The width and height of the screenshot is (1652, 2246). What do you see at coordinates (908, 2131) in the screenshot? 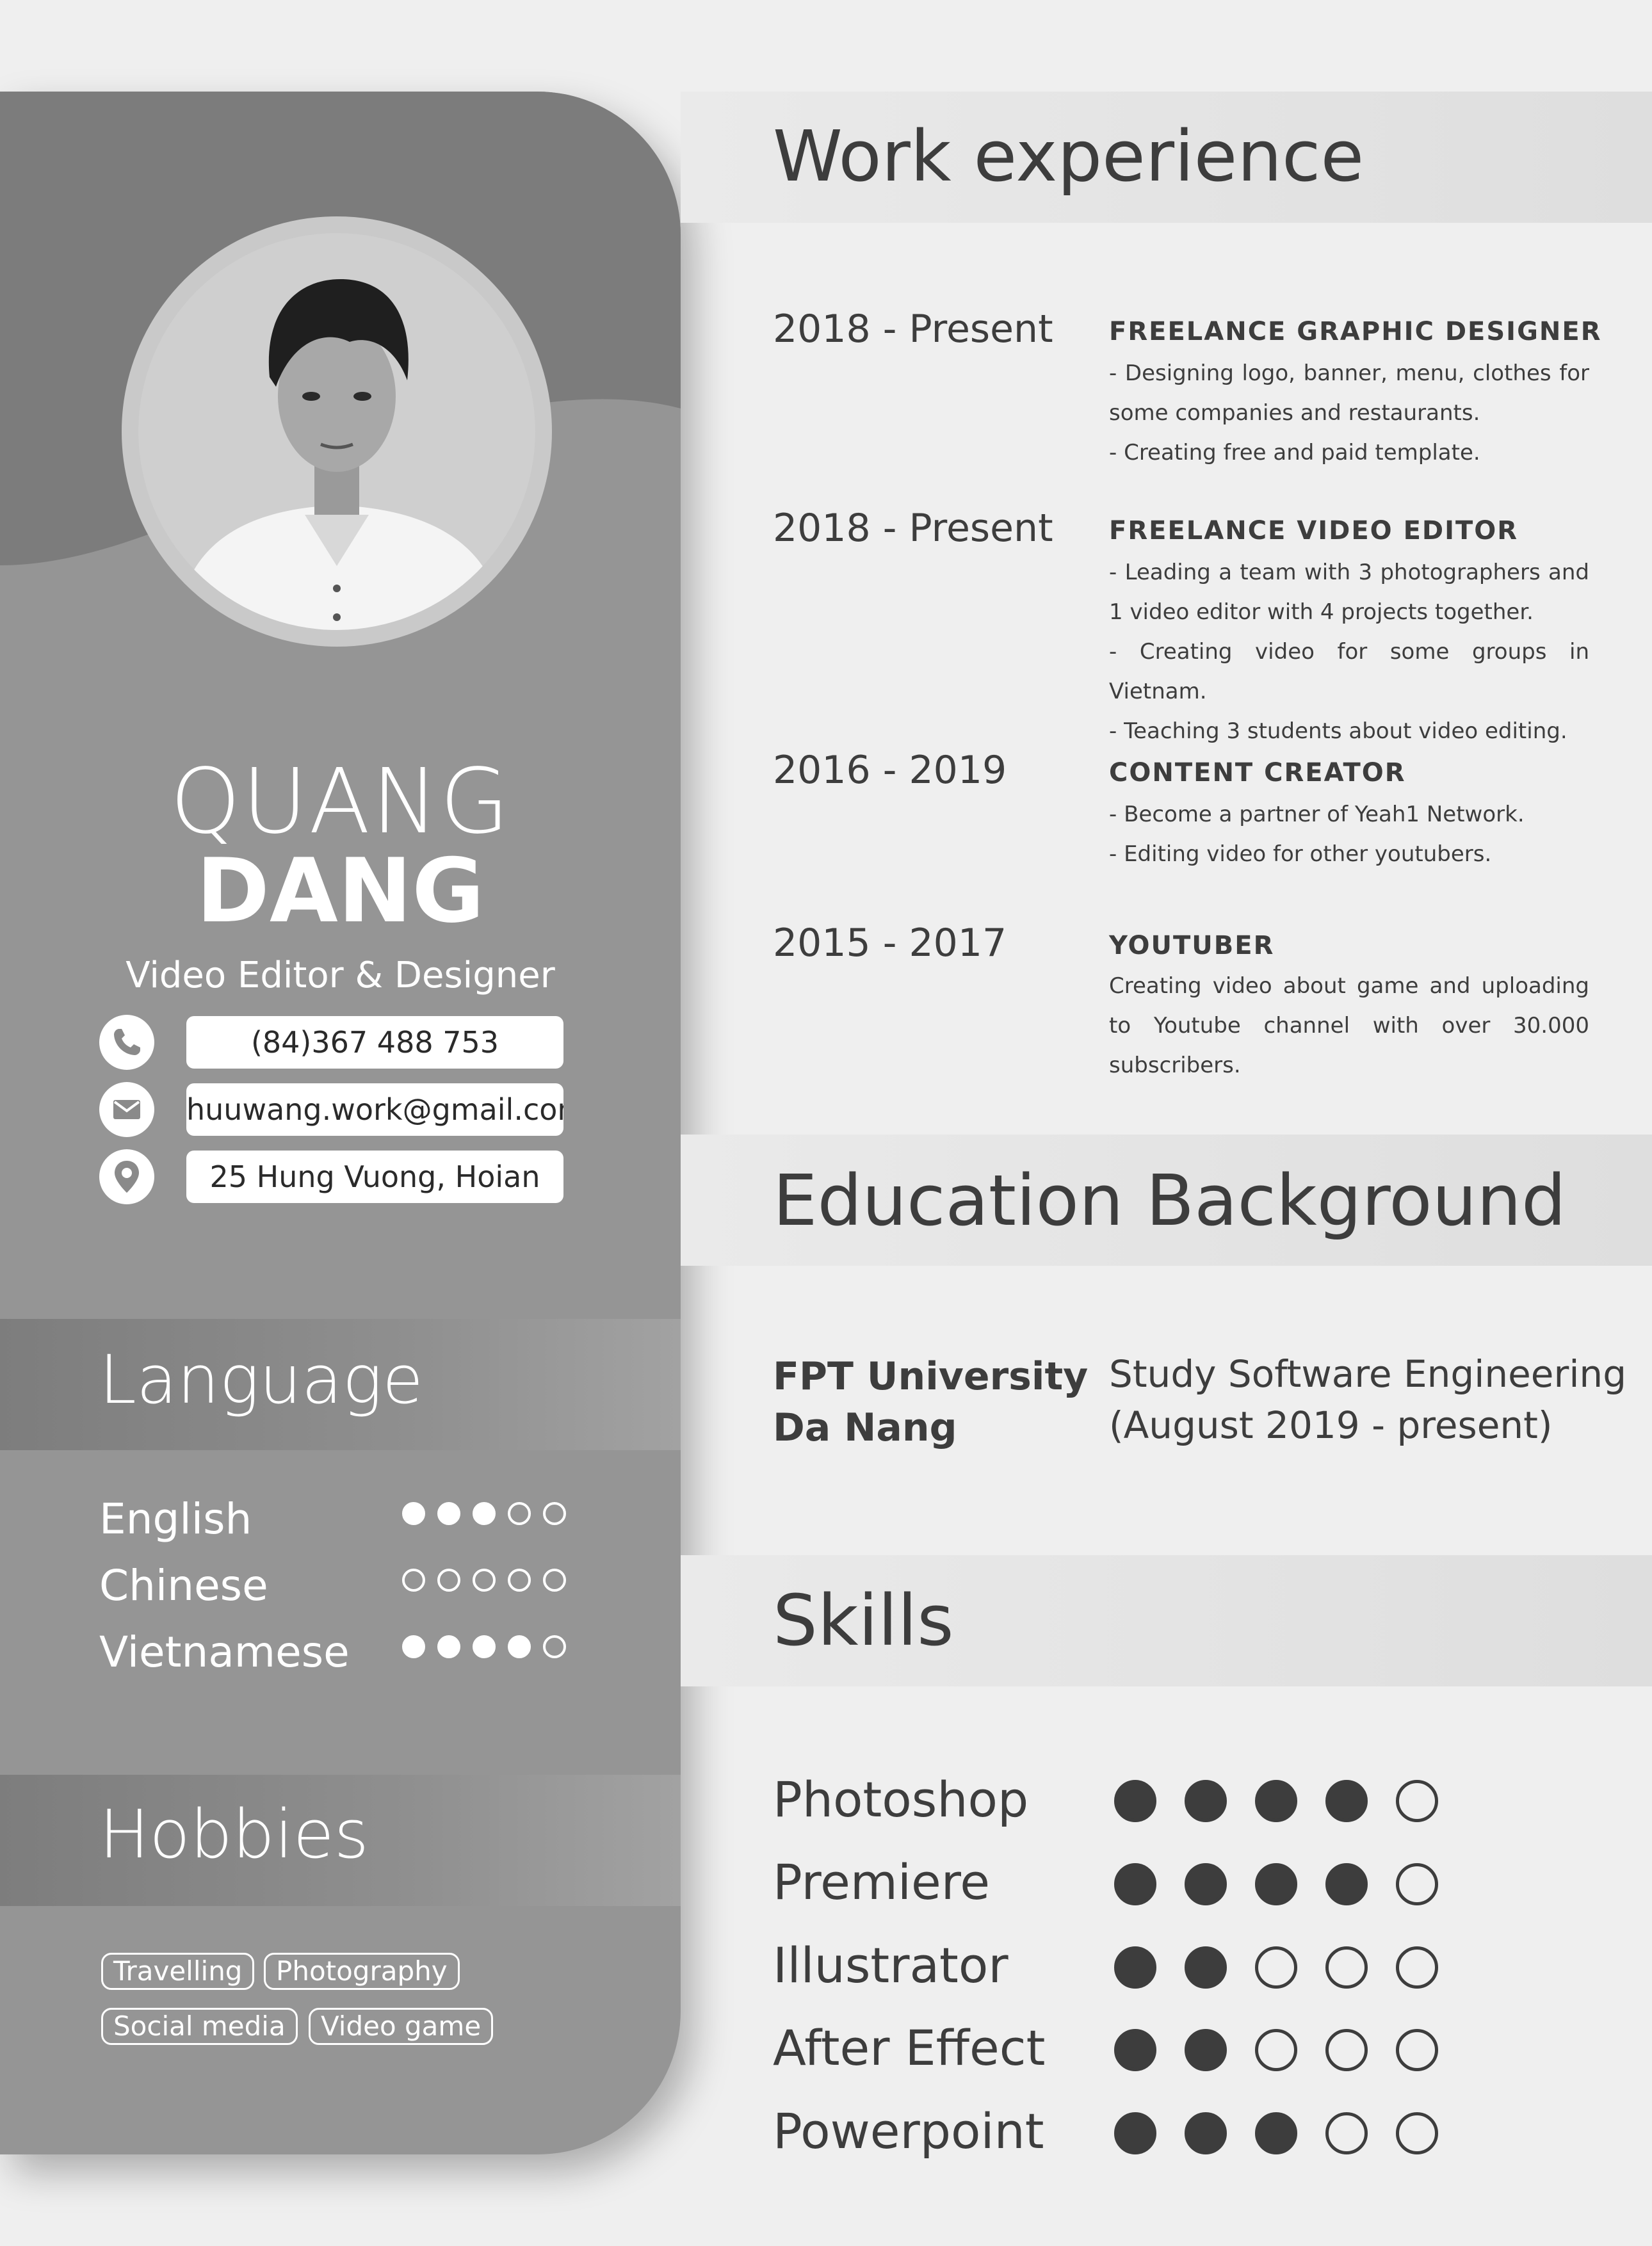
I see `skill-name: Powerpoint` at bounding box center [908, 2131].